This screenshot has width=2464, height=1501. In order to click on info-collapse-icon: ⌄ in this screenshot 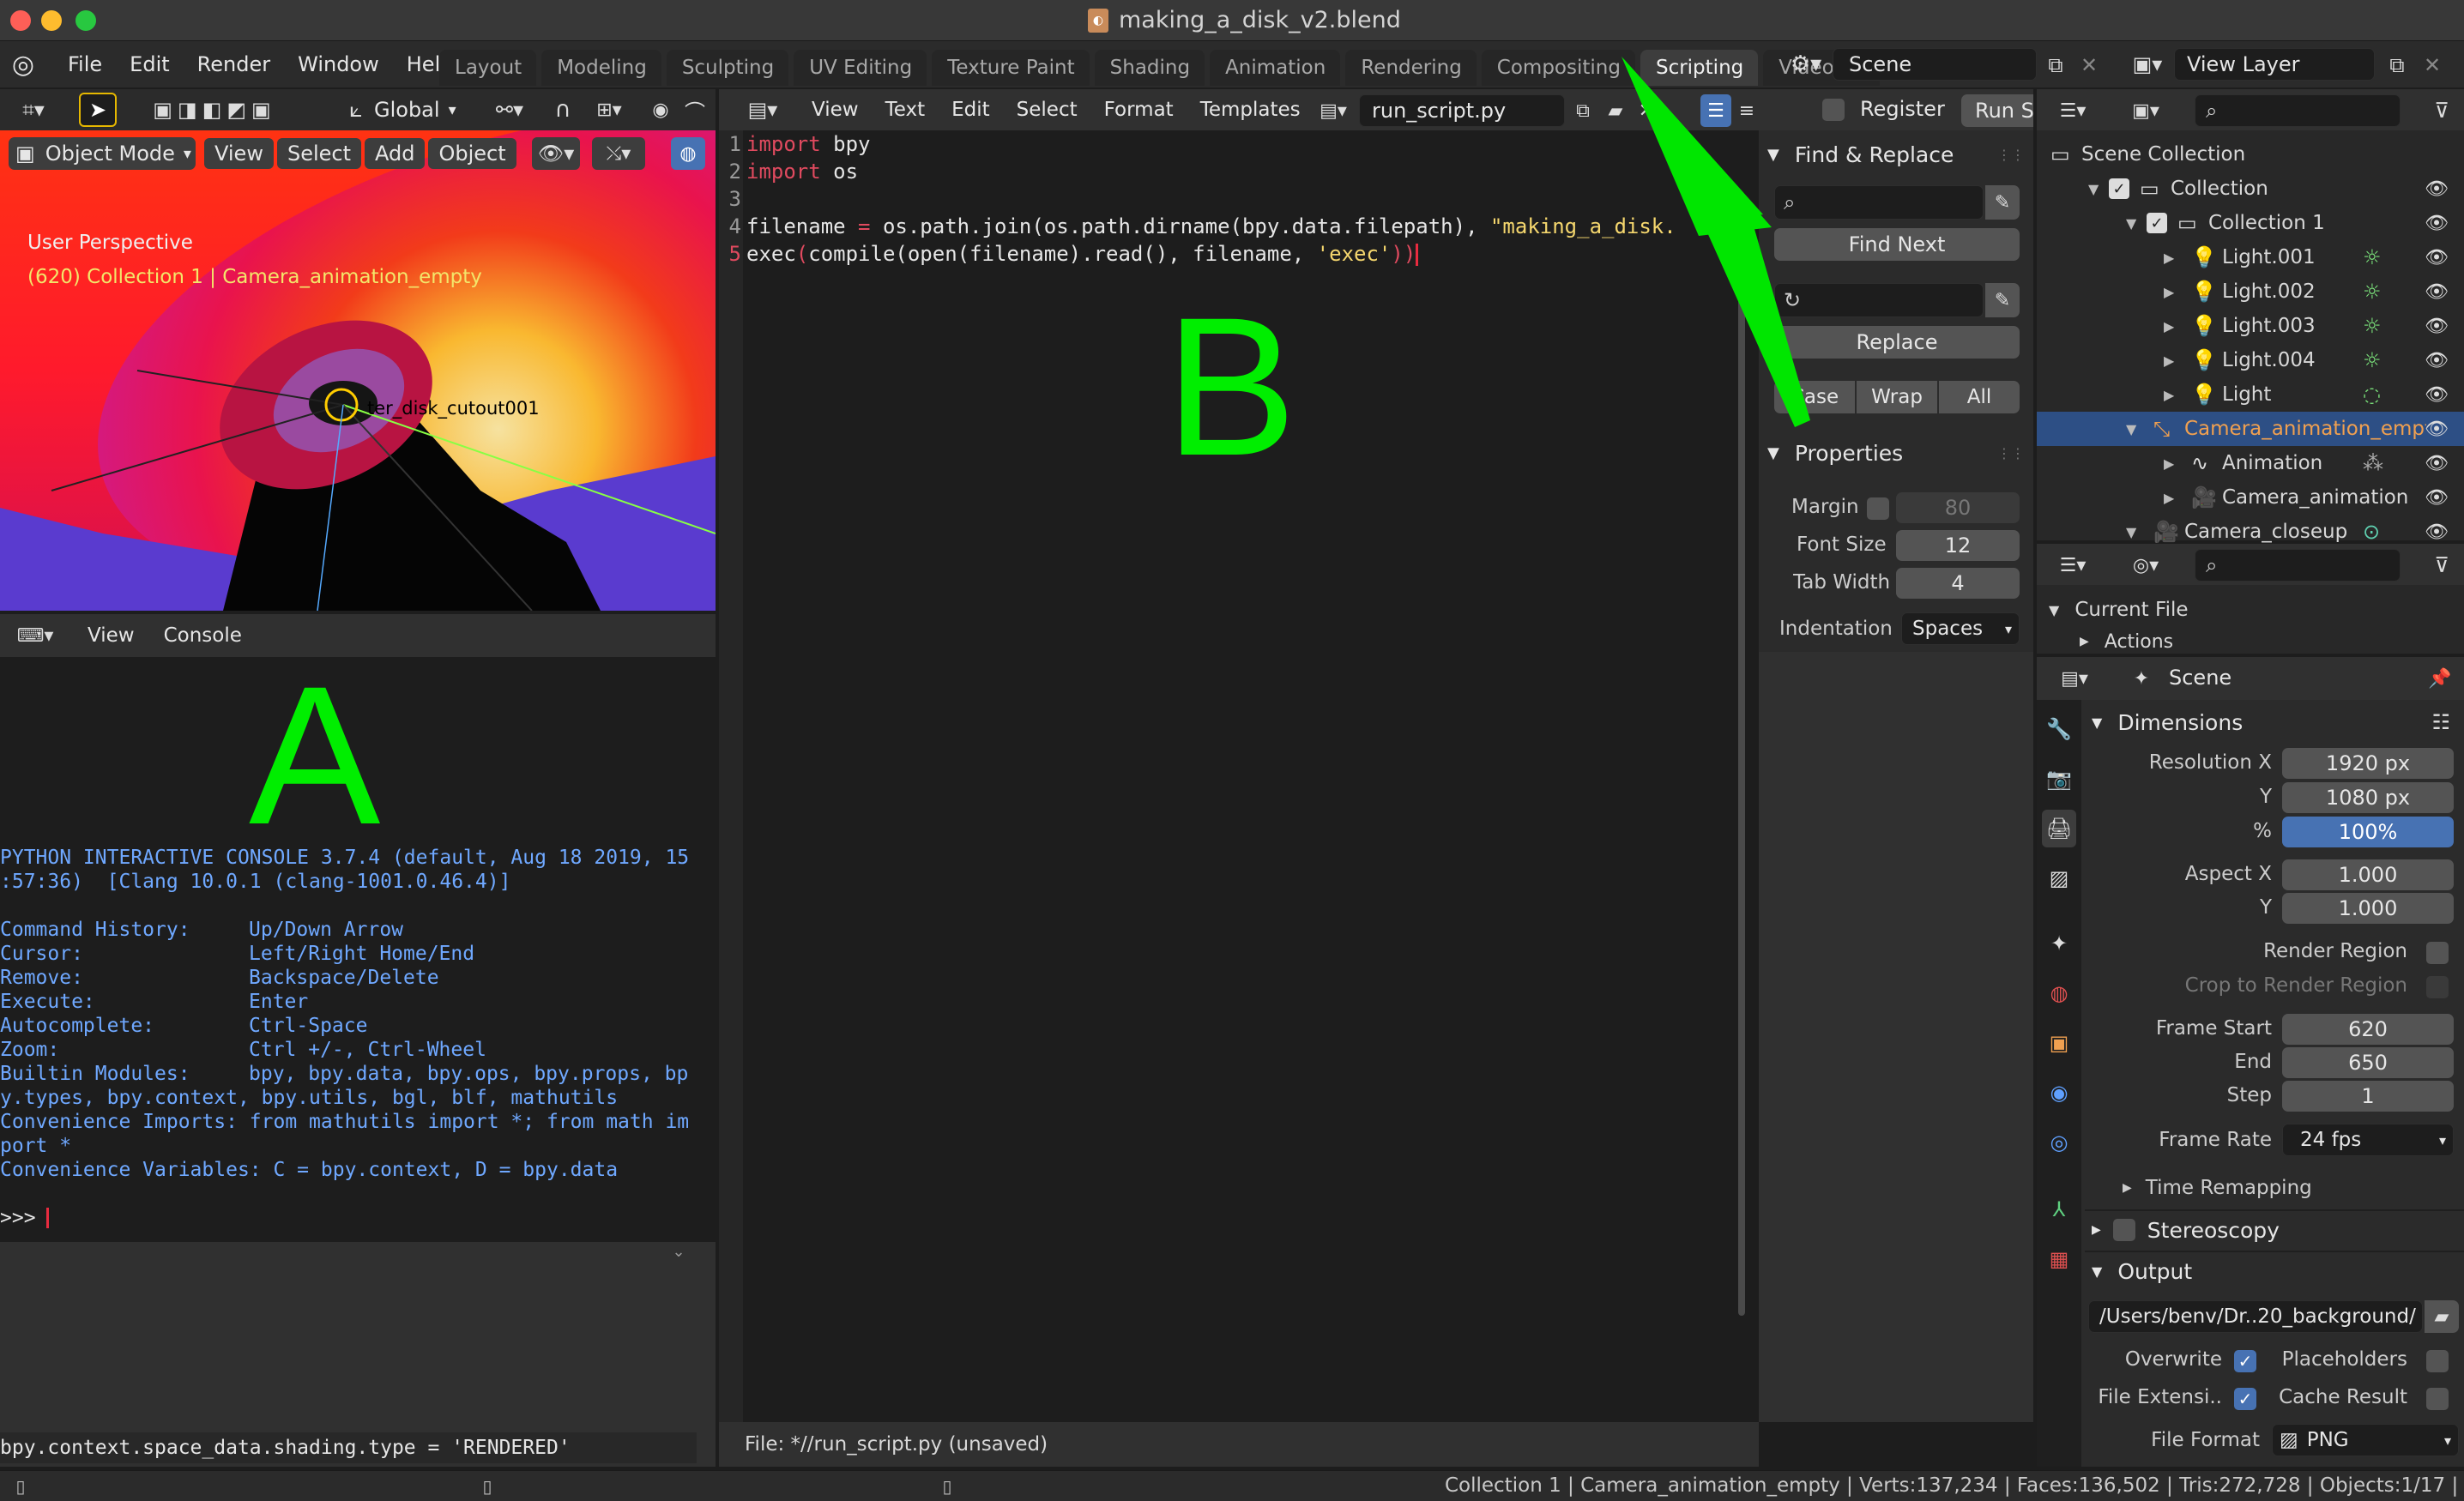, I will do `click(678, 1252)`.